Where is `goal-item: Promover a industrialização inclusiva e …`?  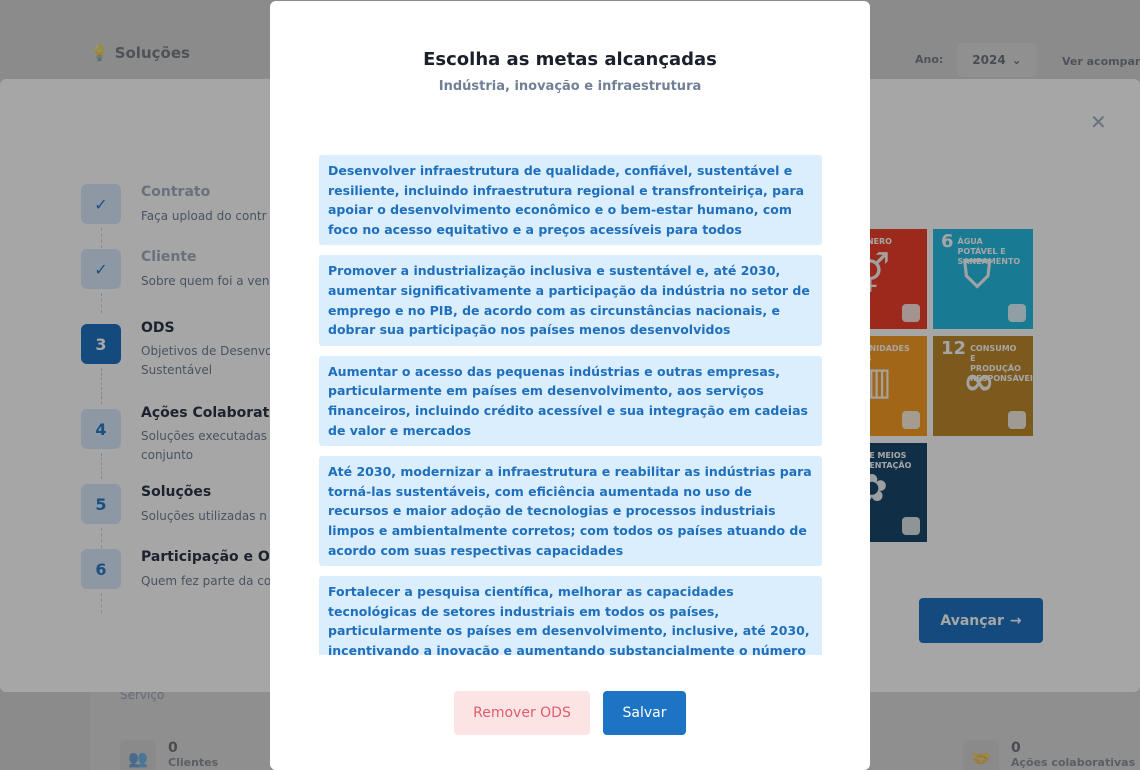 goal-item: Promover a industrialização inclusiva e … is located at coordinates (570, 300).